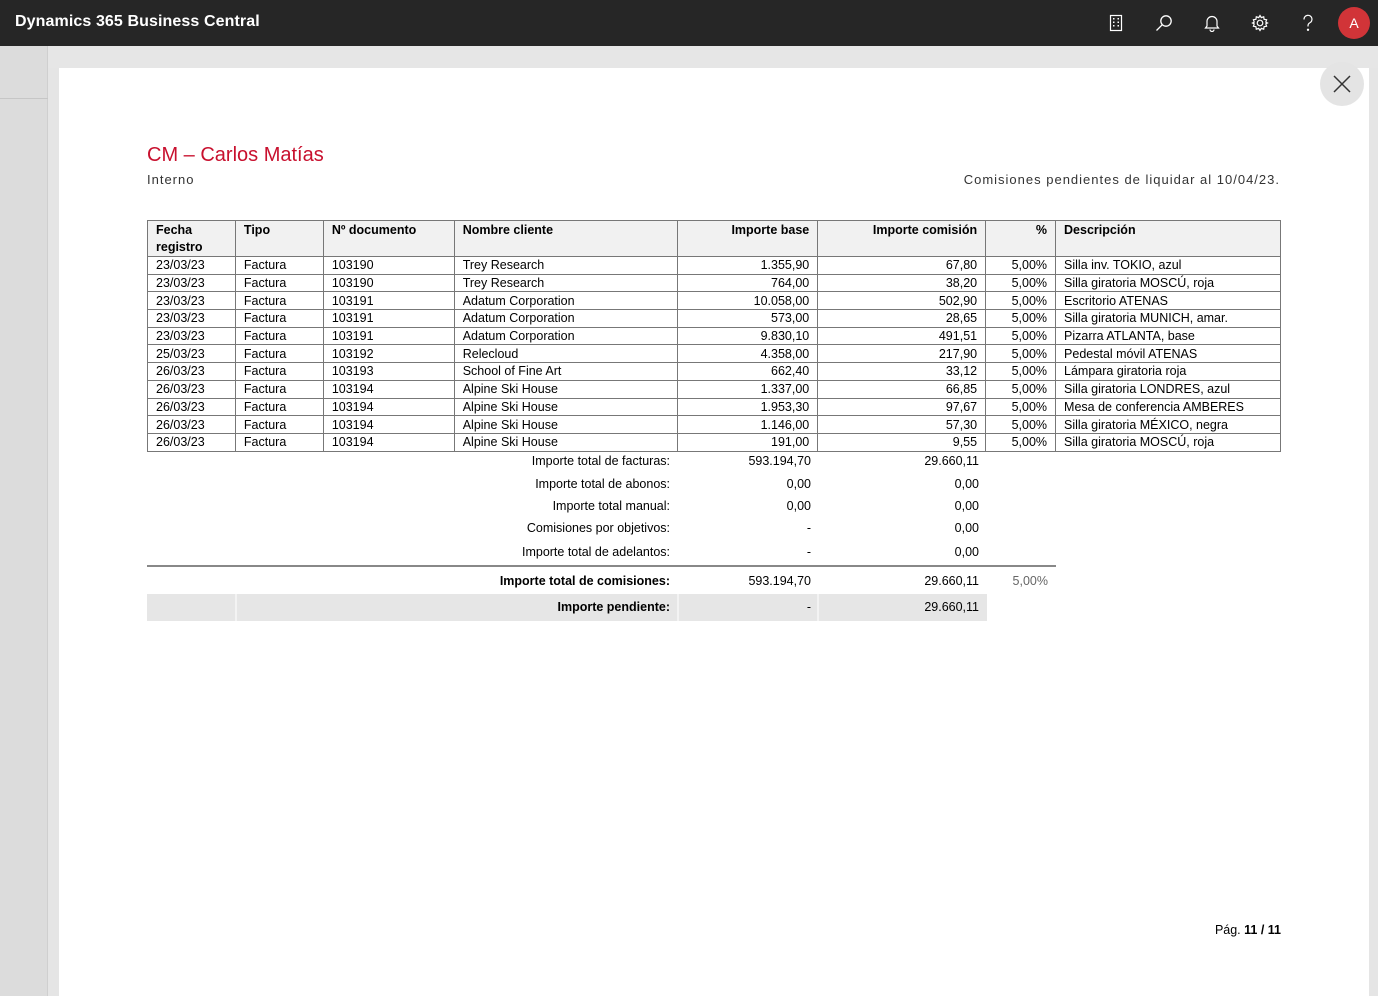 The width and height of the screenshot is (1378, 996). What do you see at coordinates (951, 607) in the screenshot?
I see `pending-comision: 29.660,11` at bounding box center [951, 607].